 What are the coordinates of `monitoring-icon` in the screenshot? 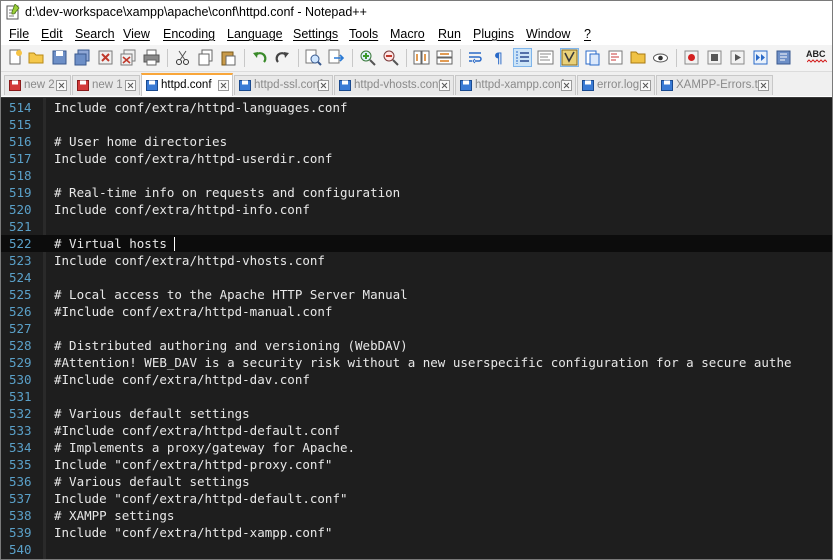 It's located at (638, 57).